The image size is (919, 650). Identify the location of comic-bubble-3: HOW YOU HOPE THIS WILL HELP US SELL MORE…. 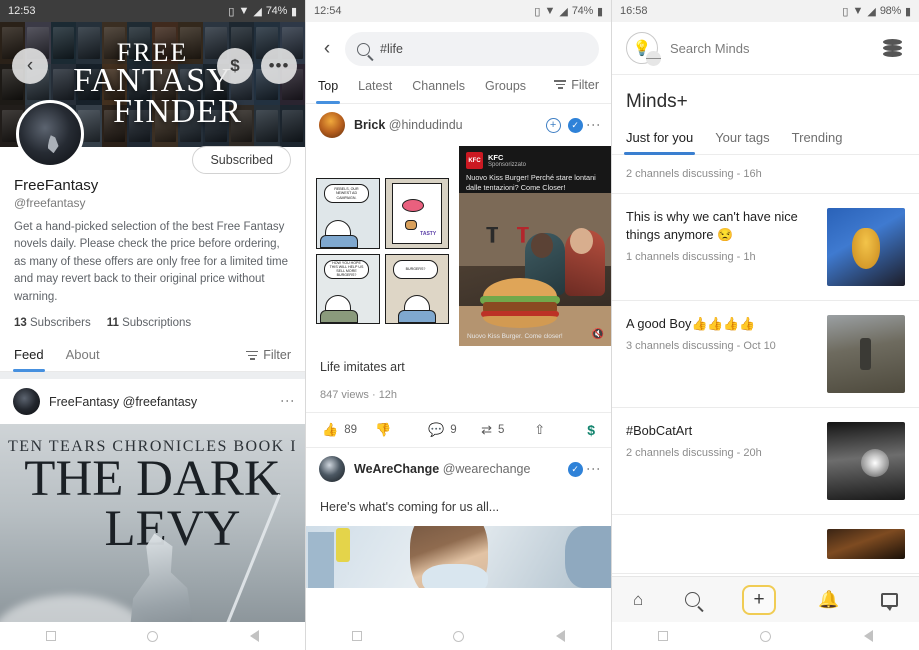
(346, 269).